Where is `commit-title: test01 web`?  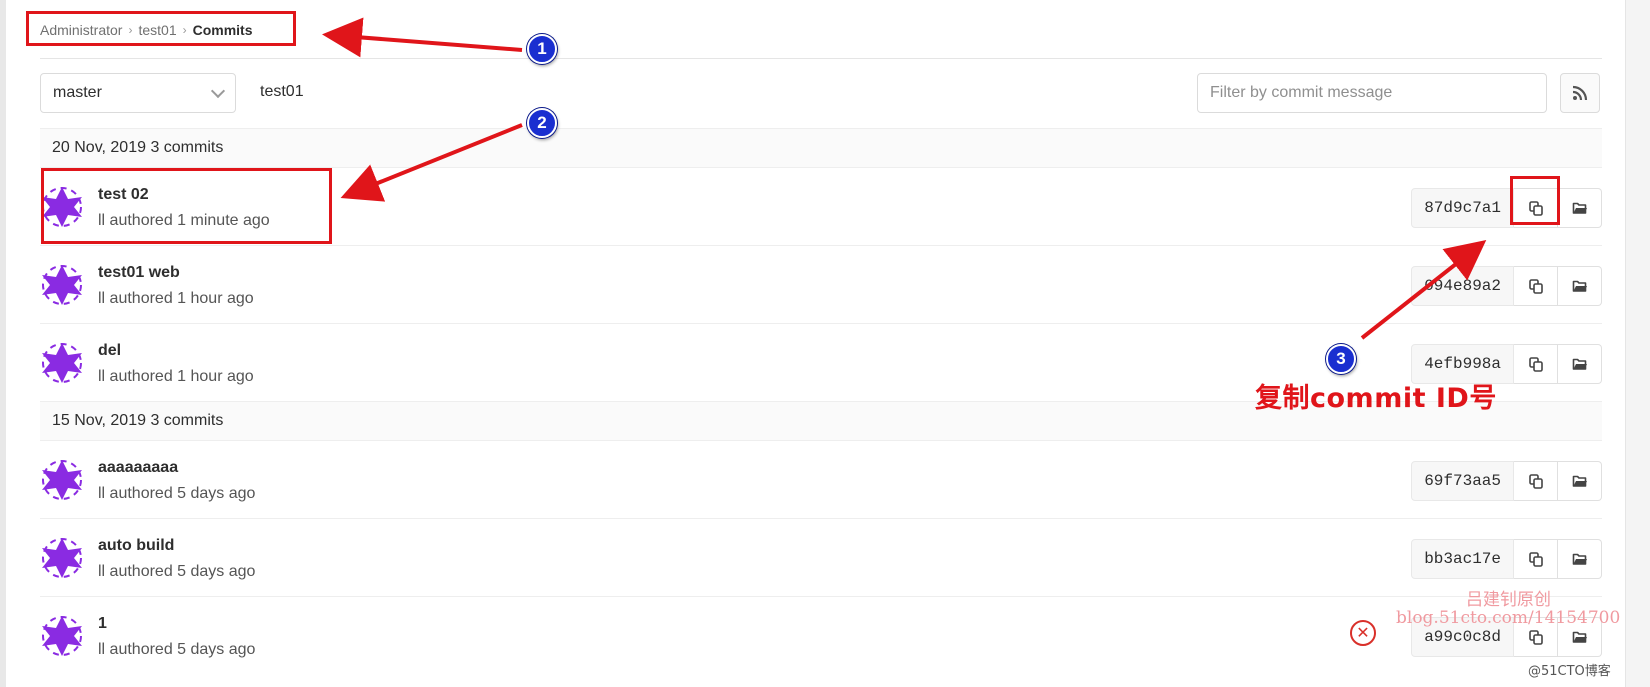 commit-title: test01 web is located at coordinates (139, 273).